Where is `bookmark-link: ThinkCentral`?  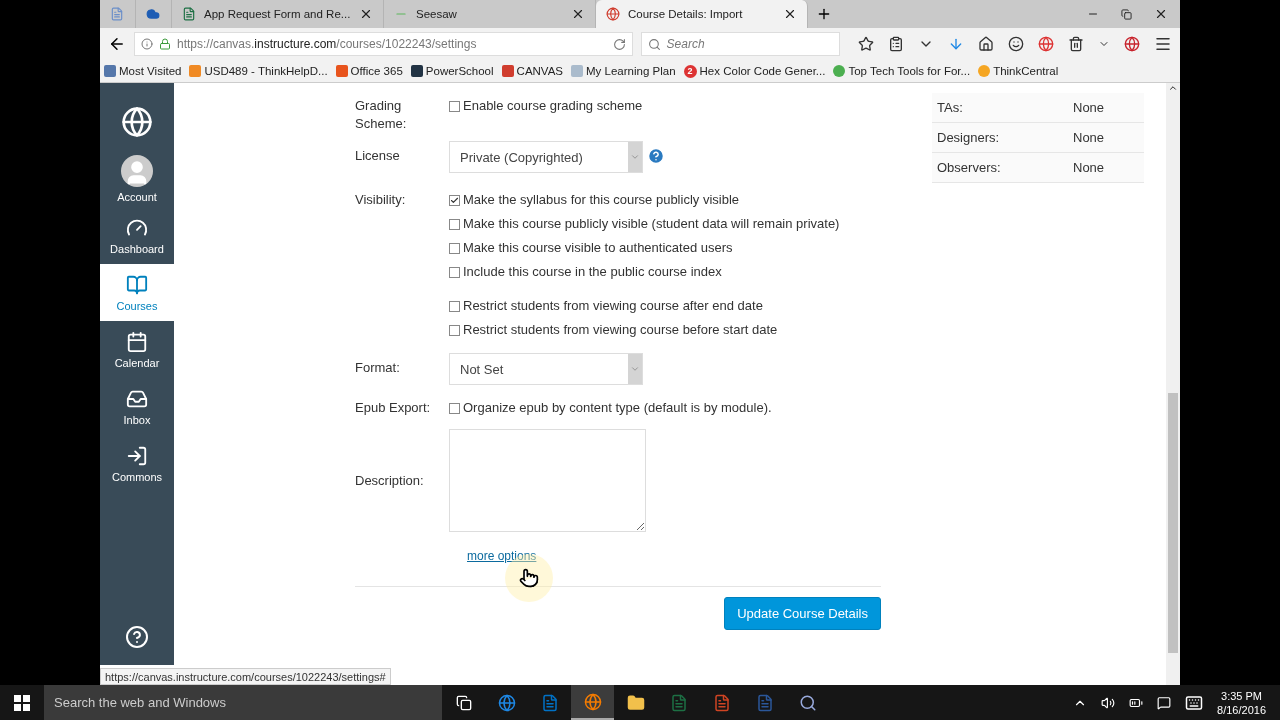
bookmark-link: ThinkCentral is located at coordinates (1018, 71).